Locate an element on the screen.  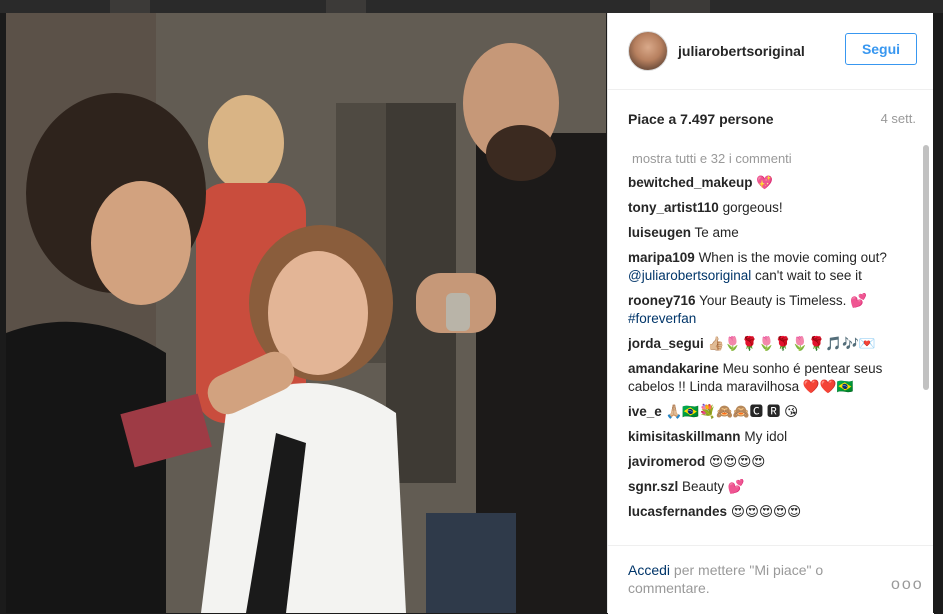
comment: ive_e 🙏🏼🇧🇷💐🙈🙈🅲 🆁 😘 is located at coordinates (770, 412).